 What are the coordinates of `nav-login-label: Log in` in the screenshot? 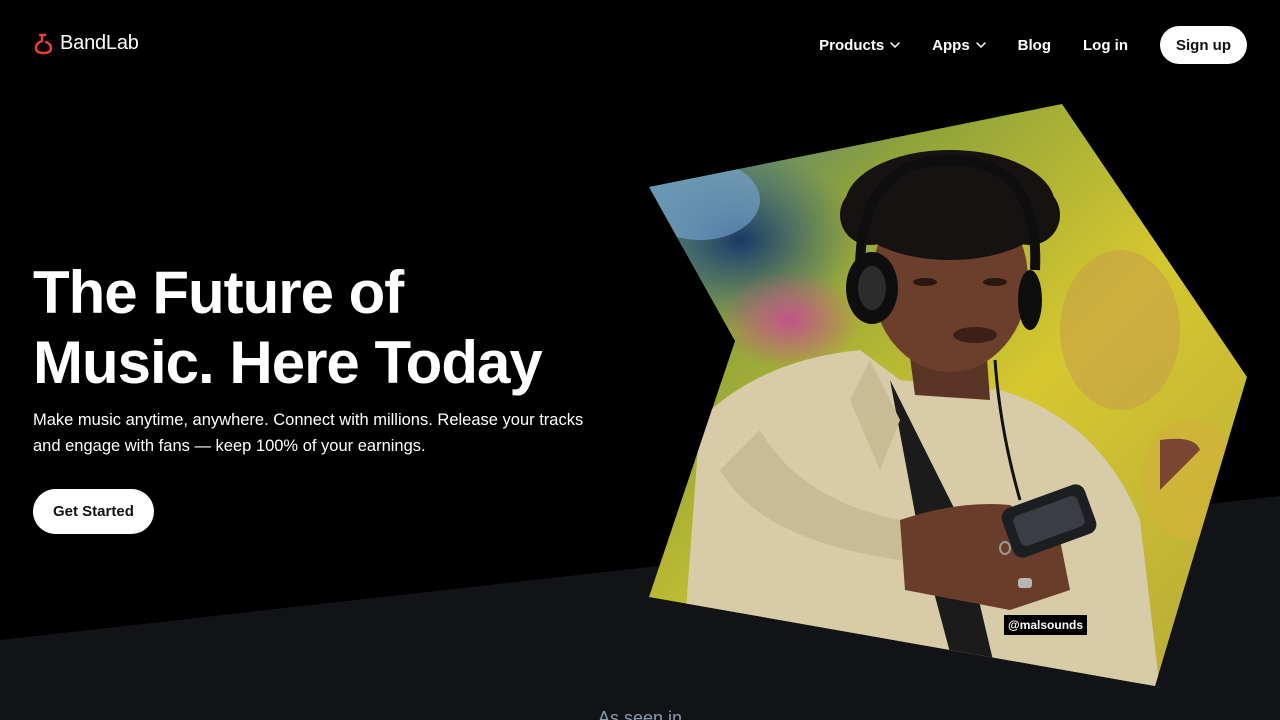 It's located at (1105, 45).